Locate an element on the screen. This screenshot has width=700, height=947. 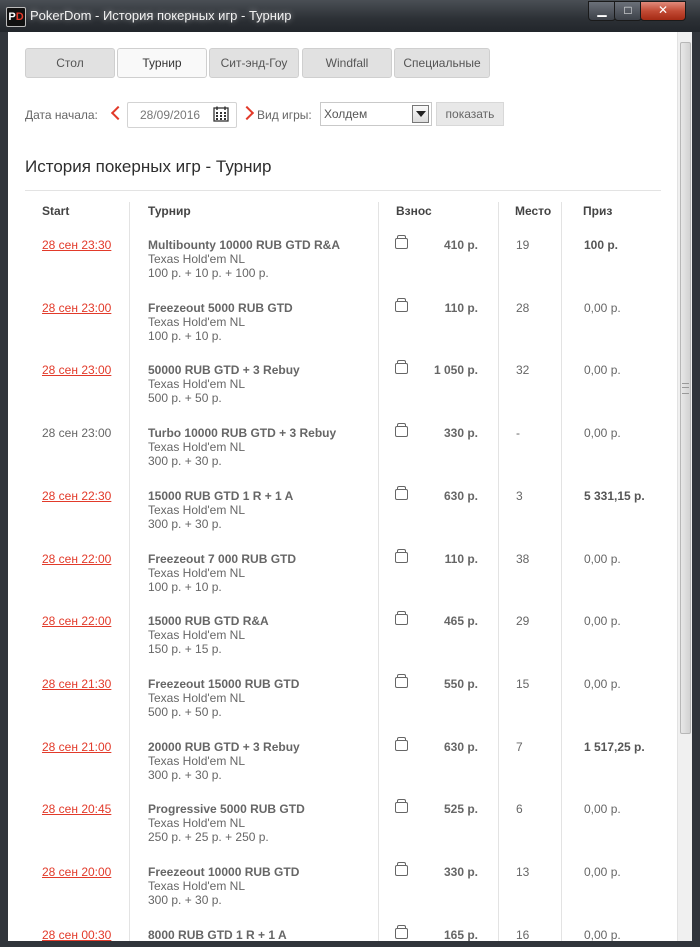
maximize-button: □ is located at coordinates (628, 11).